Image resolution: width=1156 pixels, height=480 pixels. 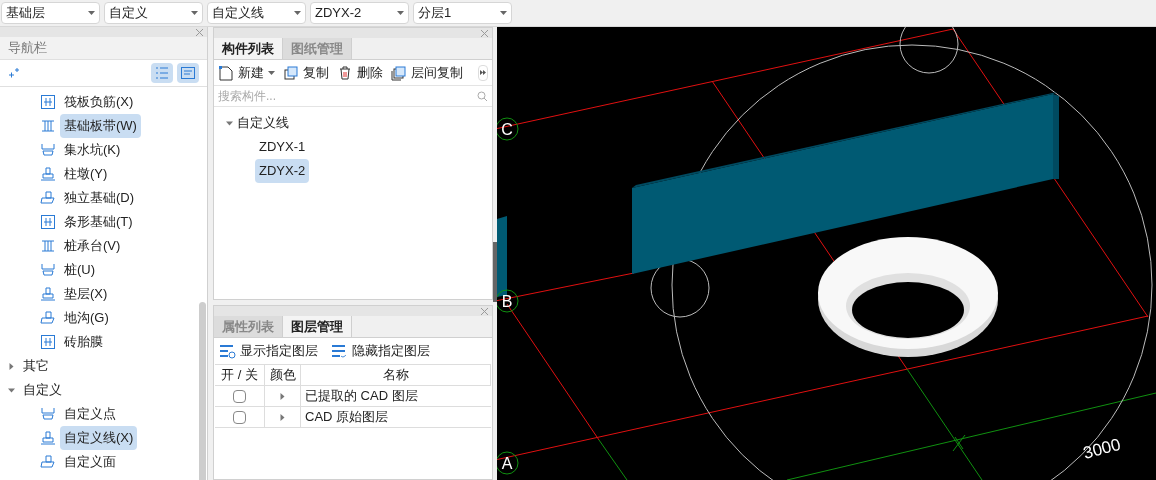 I want to click on scrollbar-thumb, so click(x=202, y=391).